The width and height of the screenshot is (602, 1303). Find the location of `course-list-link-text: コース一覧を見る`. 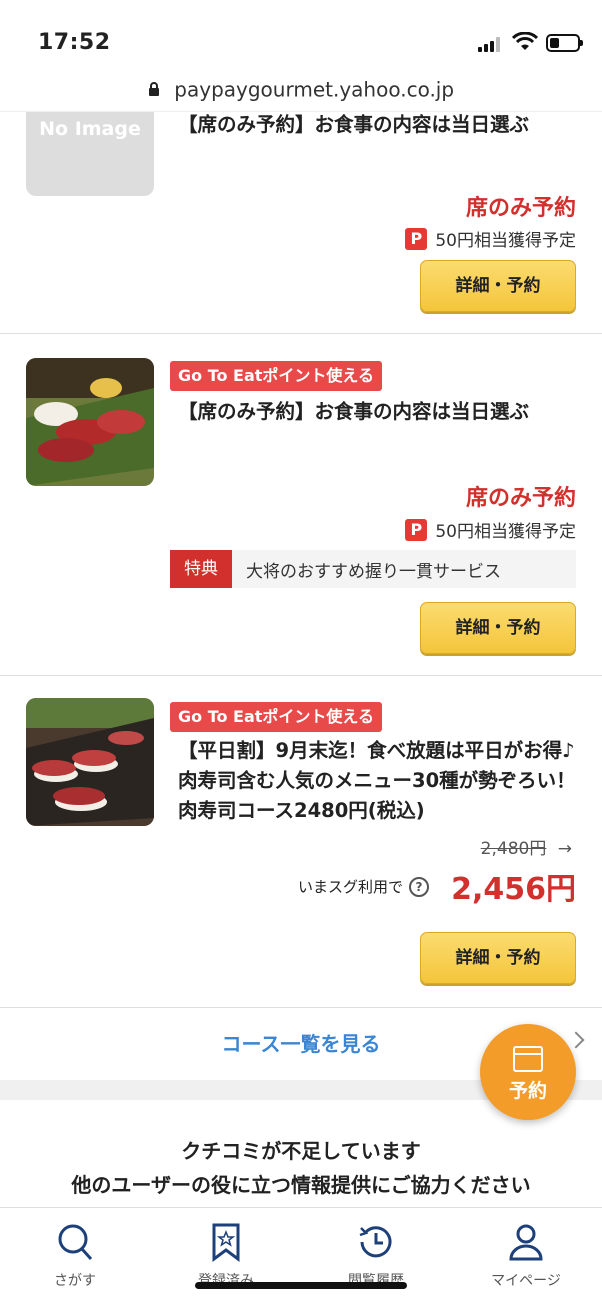

course-list-link-text: コース一覧を見る is located at coordinates (301, 1044).